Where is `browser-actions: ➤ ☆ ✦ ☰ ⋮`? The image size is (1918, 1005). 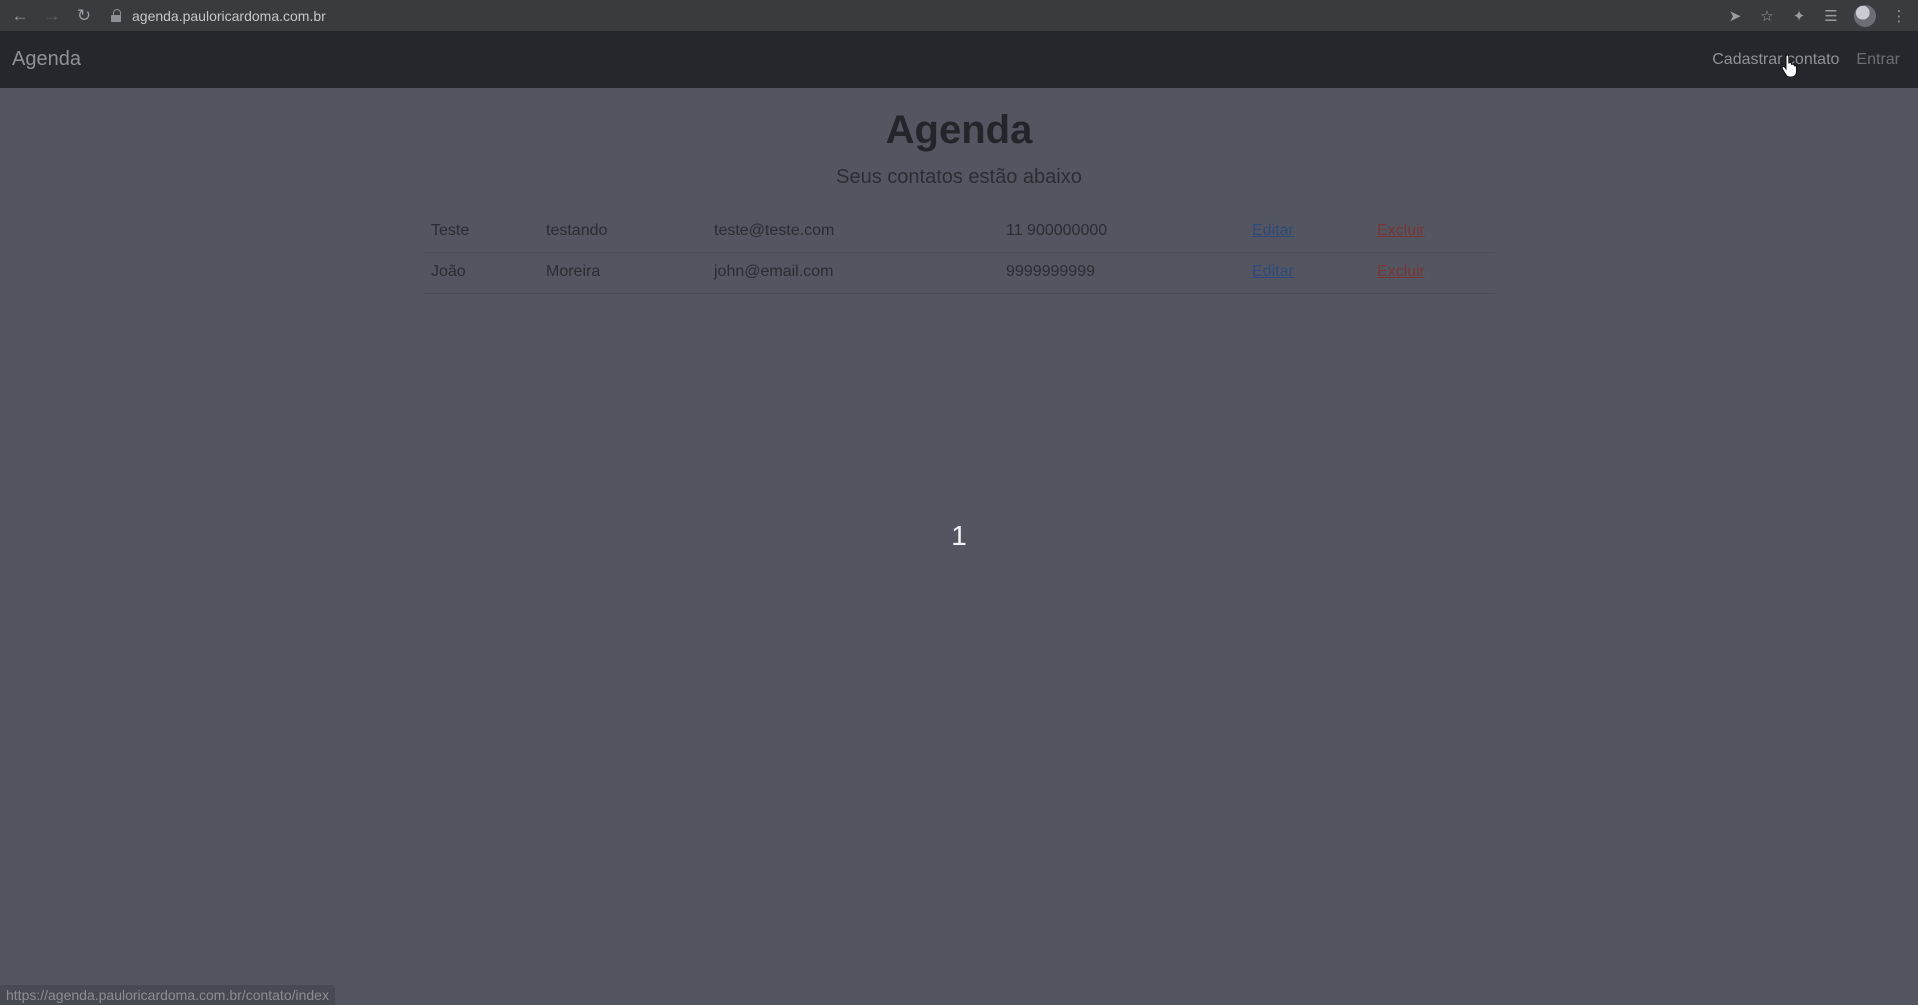
browser-actions: ➤ ☆ ✦ ☰ ⋮ is located at coordinates (1817, 15).